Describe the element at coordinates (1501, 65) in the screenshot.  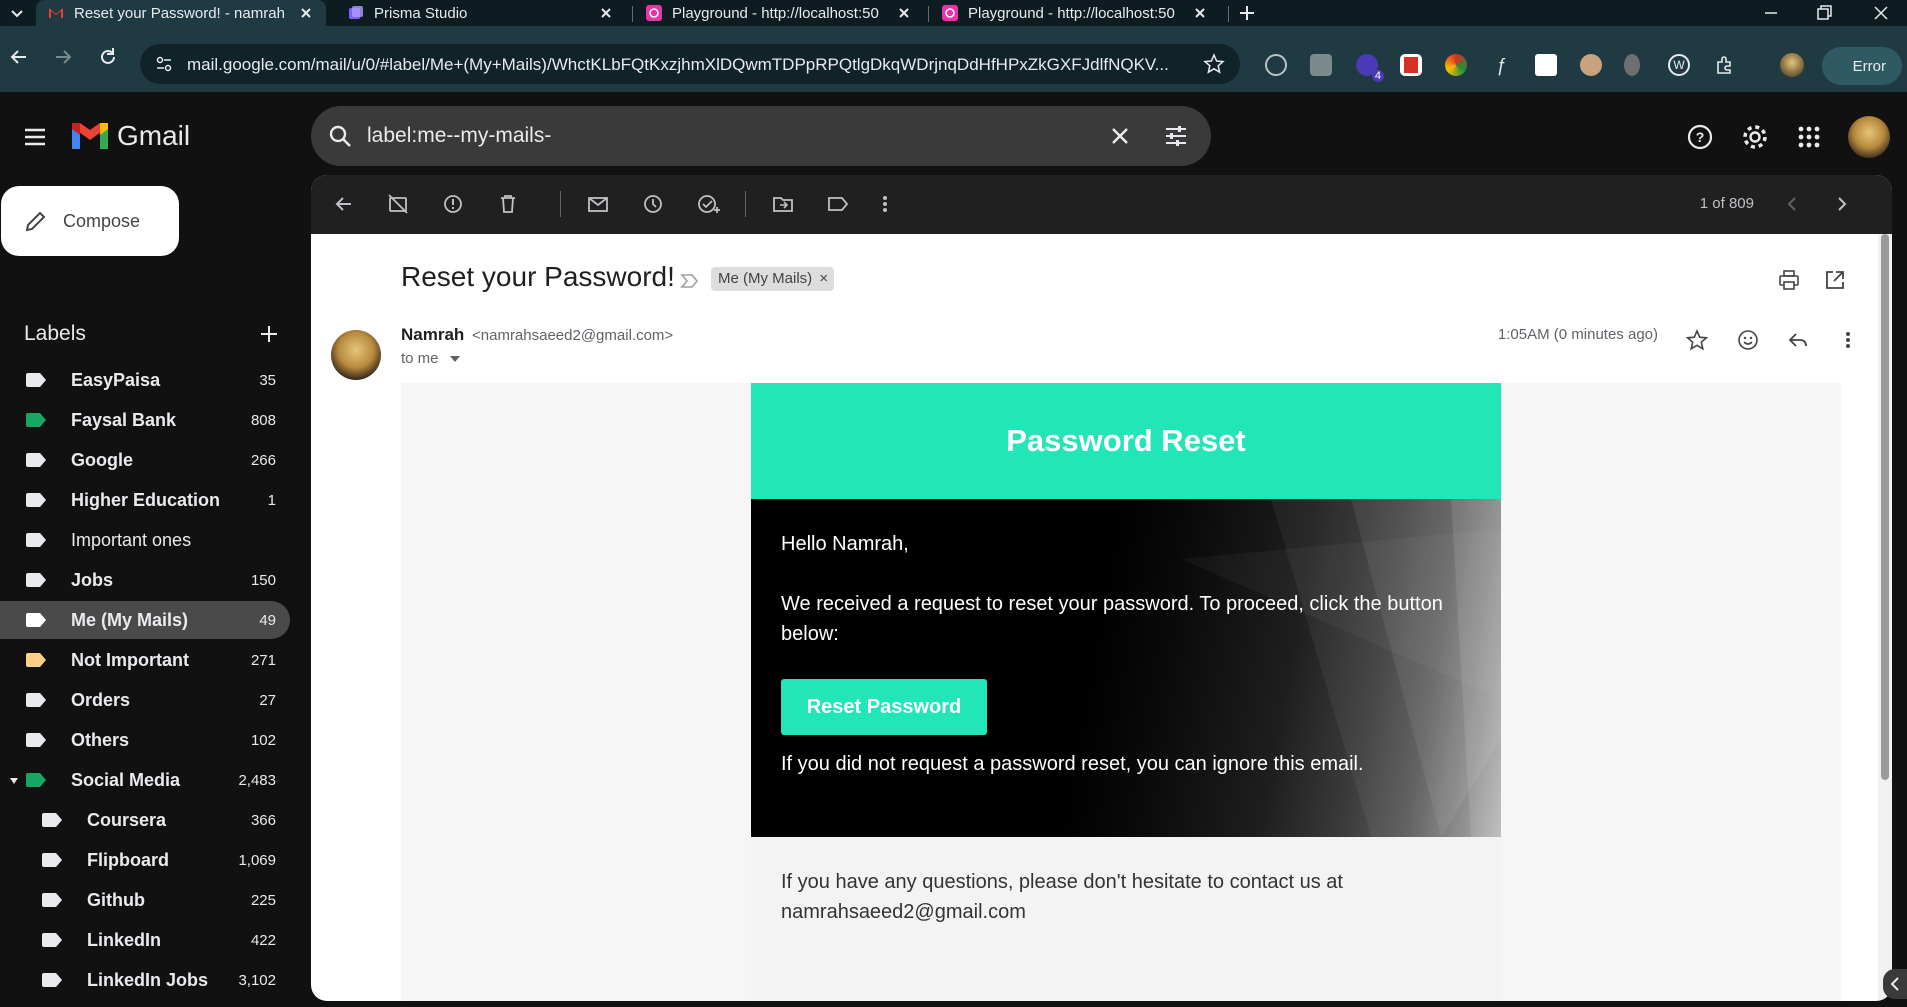
I see `extension-formula-icon: ƒ` at that location.